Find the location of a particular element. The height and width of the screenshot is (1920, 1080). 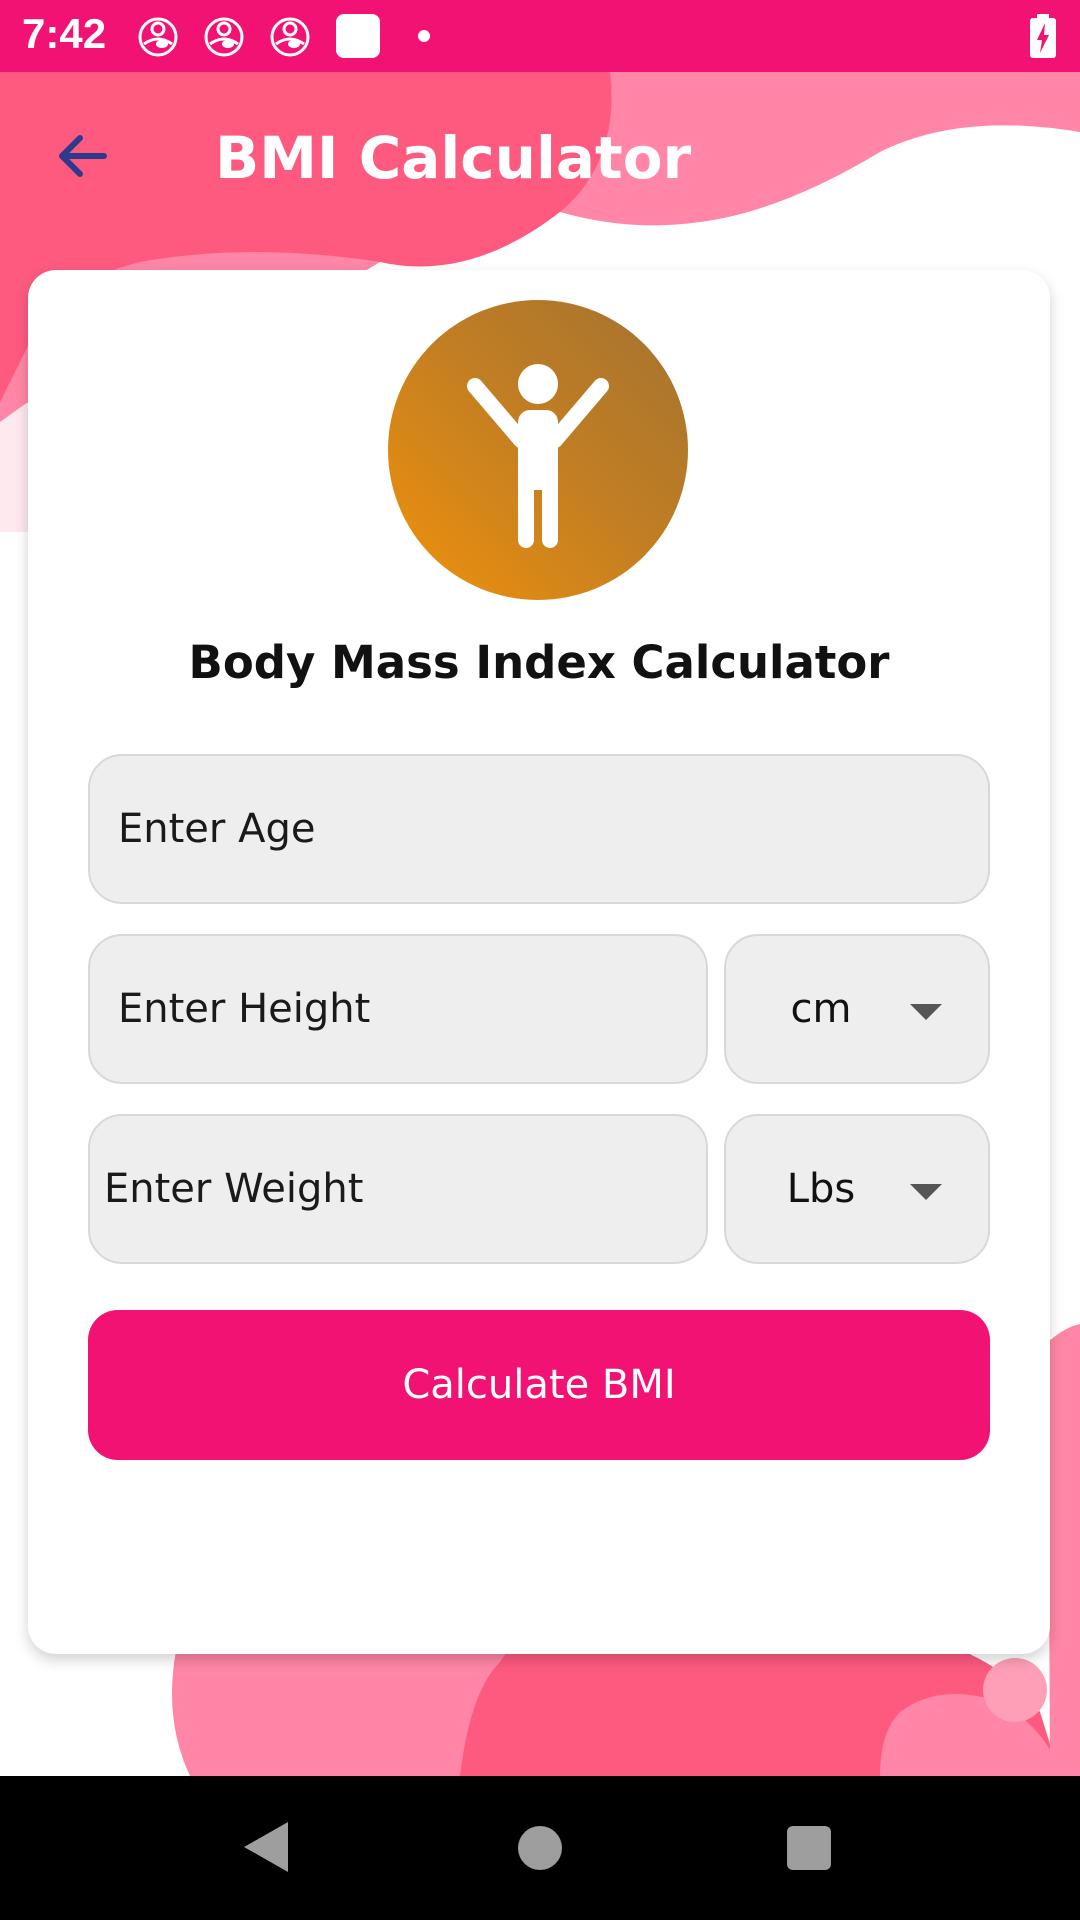

age-input is located at coordinates (539, 829).